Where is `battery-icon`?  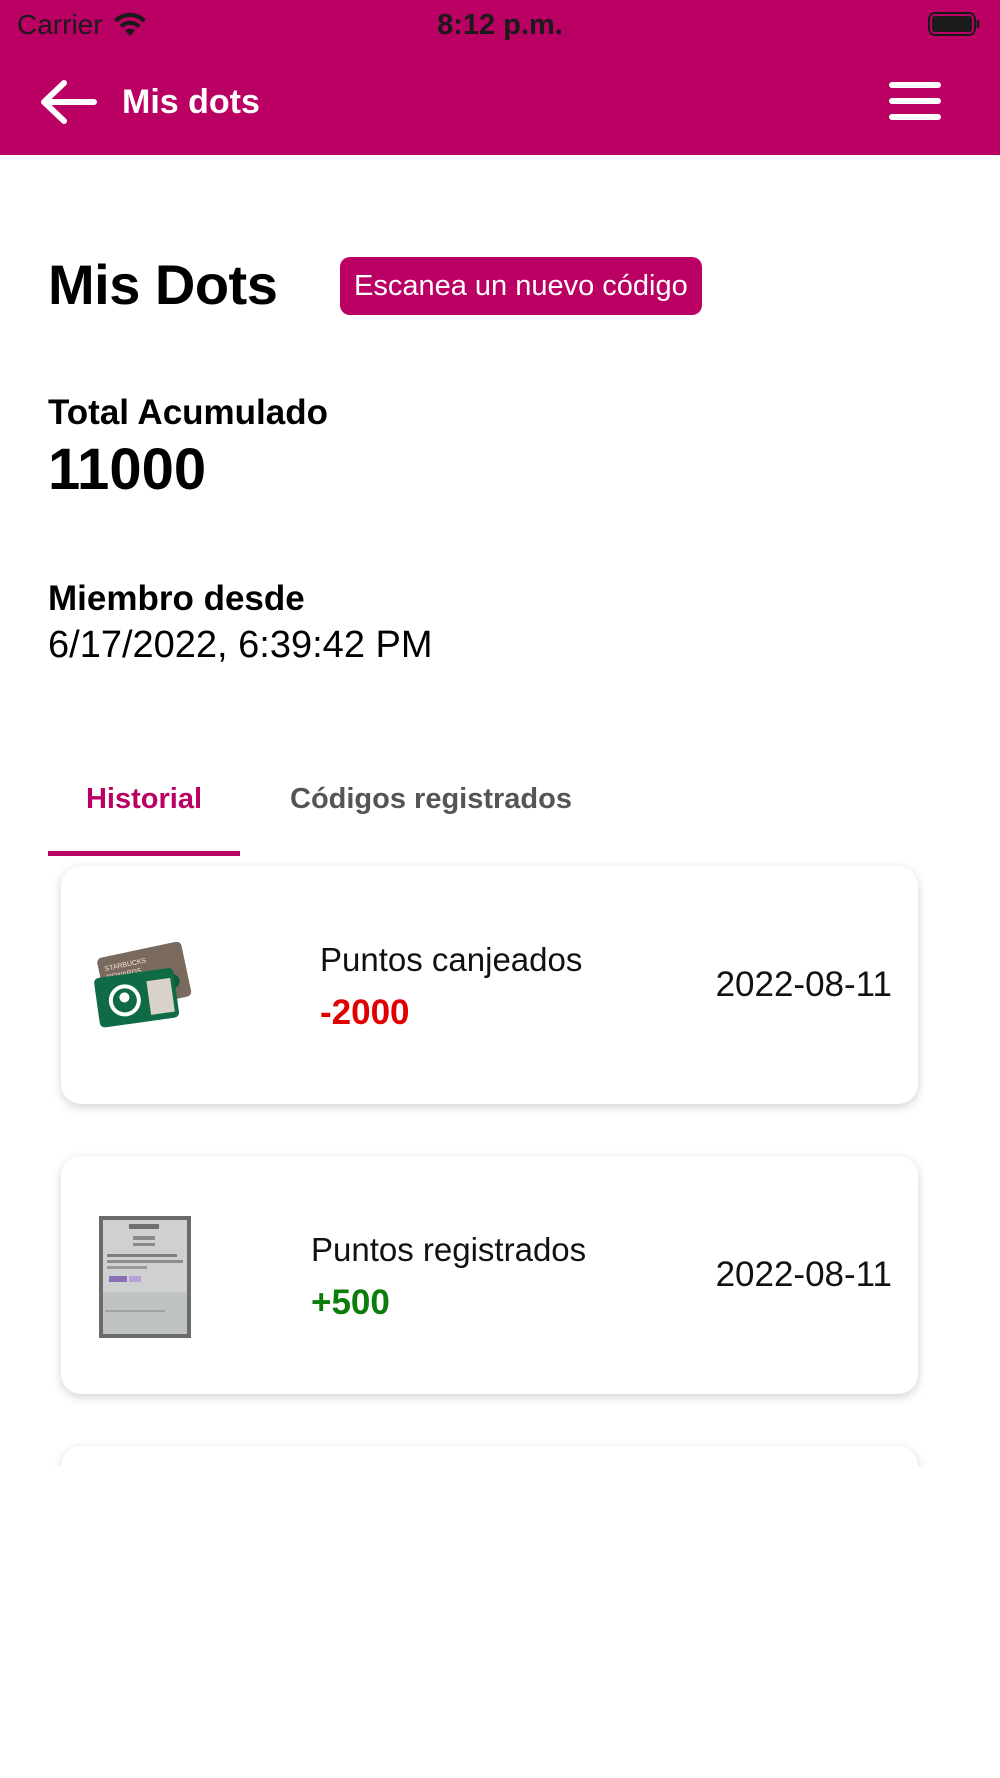 battery-icon is located at coordinates (954, 24).